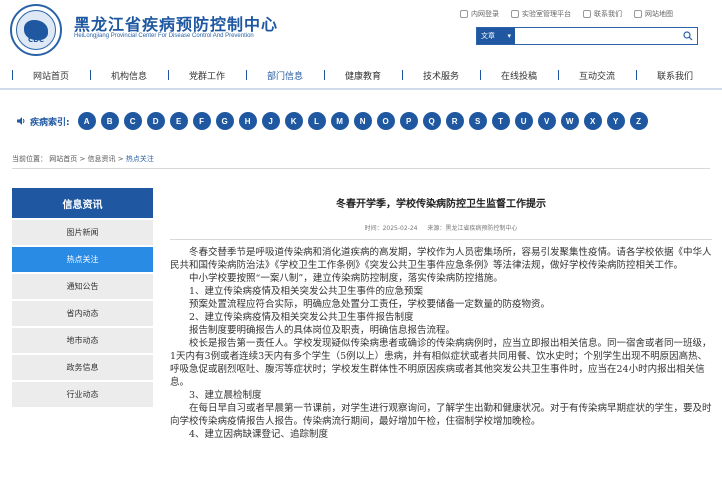  What do you see at coordinates (50, 122) in the screenshot?
I see `disease-index-text: 疾病索引:` at bounding box center [50, 122].